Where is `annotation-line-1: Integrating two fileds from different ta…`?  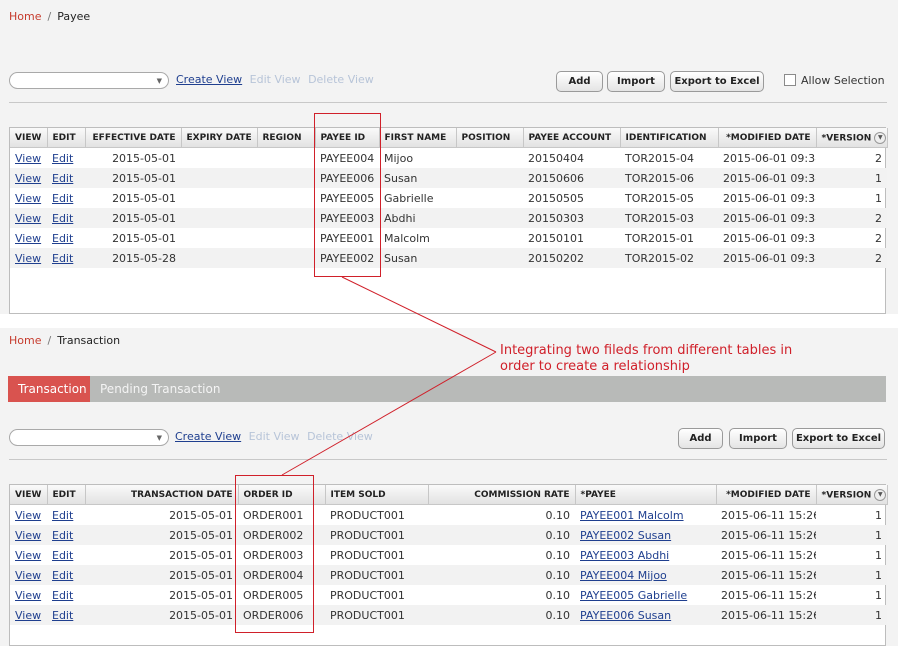 annotation-line-1: Integrating two fileds from different ta… is located at coordinates (646, 350).